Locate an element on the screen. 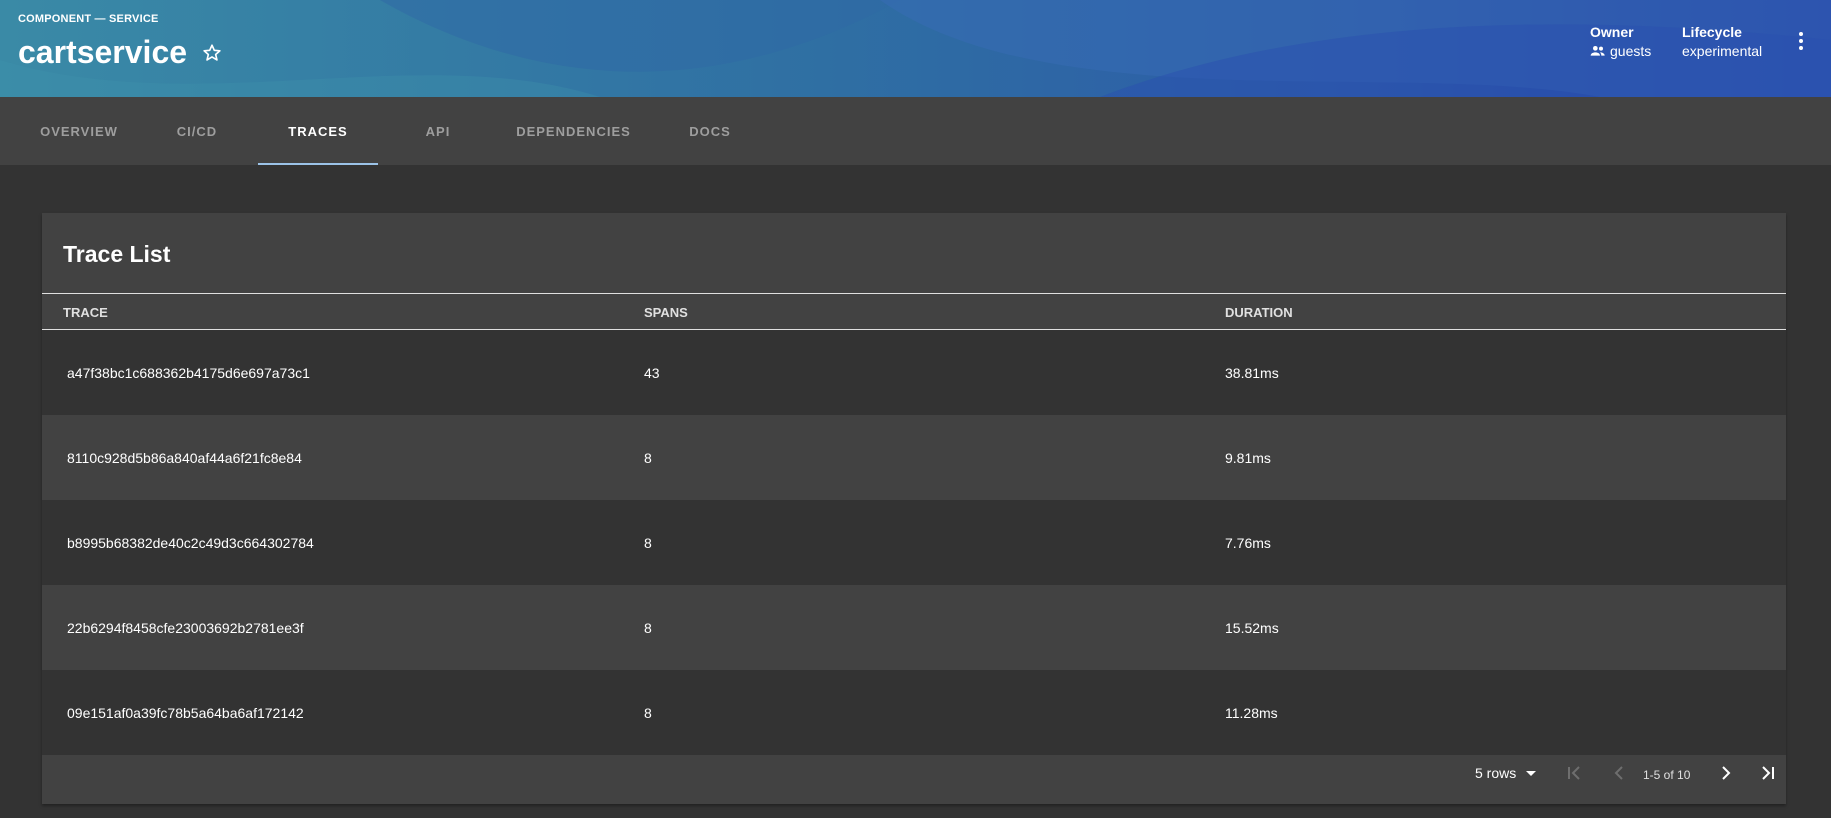 This screenshot has height=818, width=1831. card-title: Trace List is located at coordinates (117, 254).